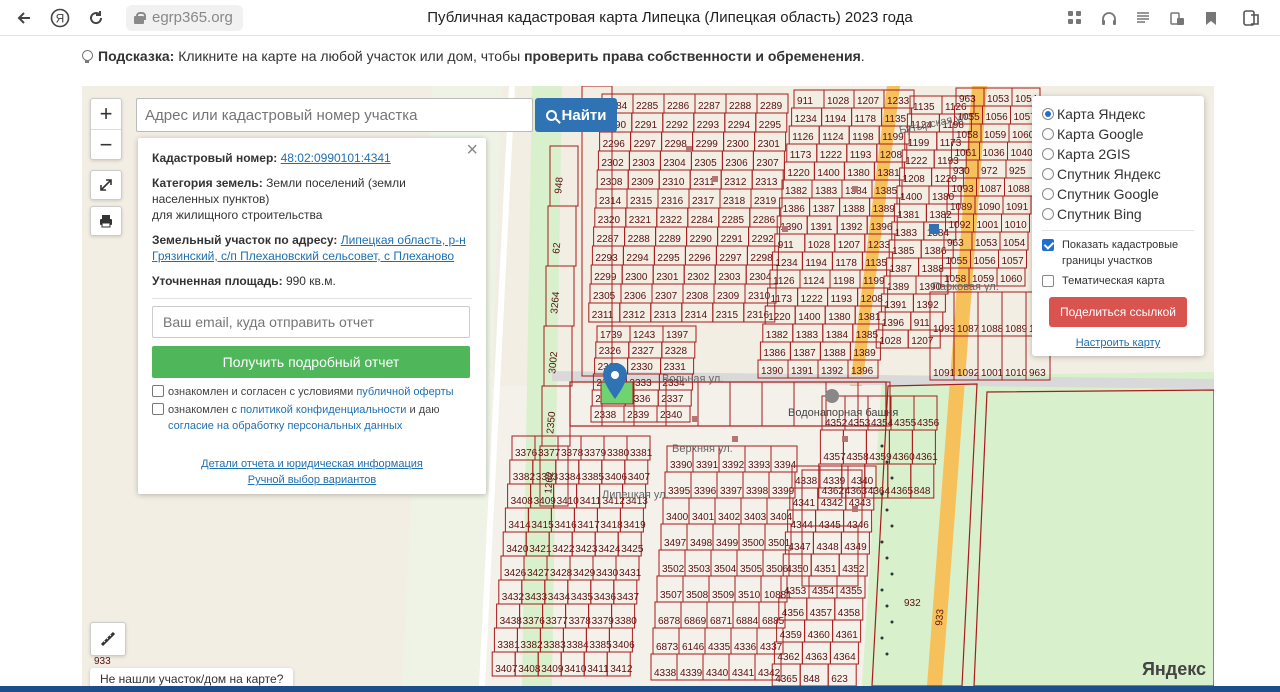  Describe the element at coordinates (588, 525) in the screenshot. I see `parcel-label: 3417` at that location.